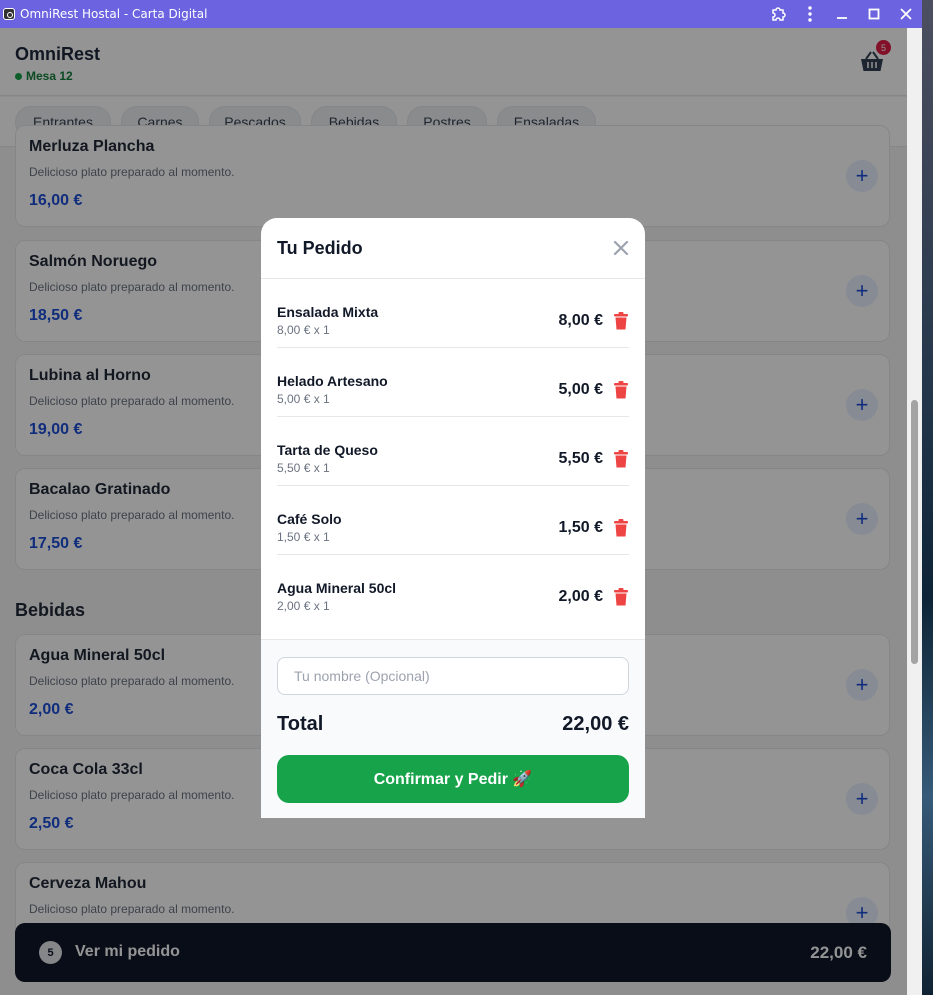  Describe the element at coordinates (874, 14) in the screenshot. I see `maximize-icon` at that location.